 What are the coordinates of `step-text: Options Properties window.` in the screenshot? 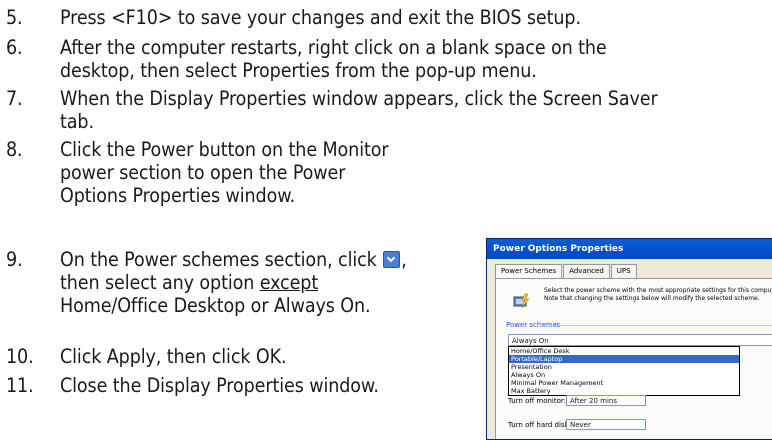 It's located at (178, 195).